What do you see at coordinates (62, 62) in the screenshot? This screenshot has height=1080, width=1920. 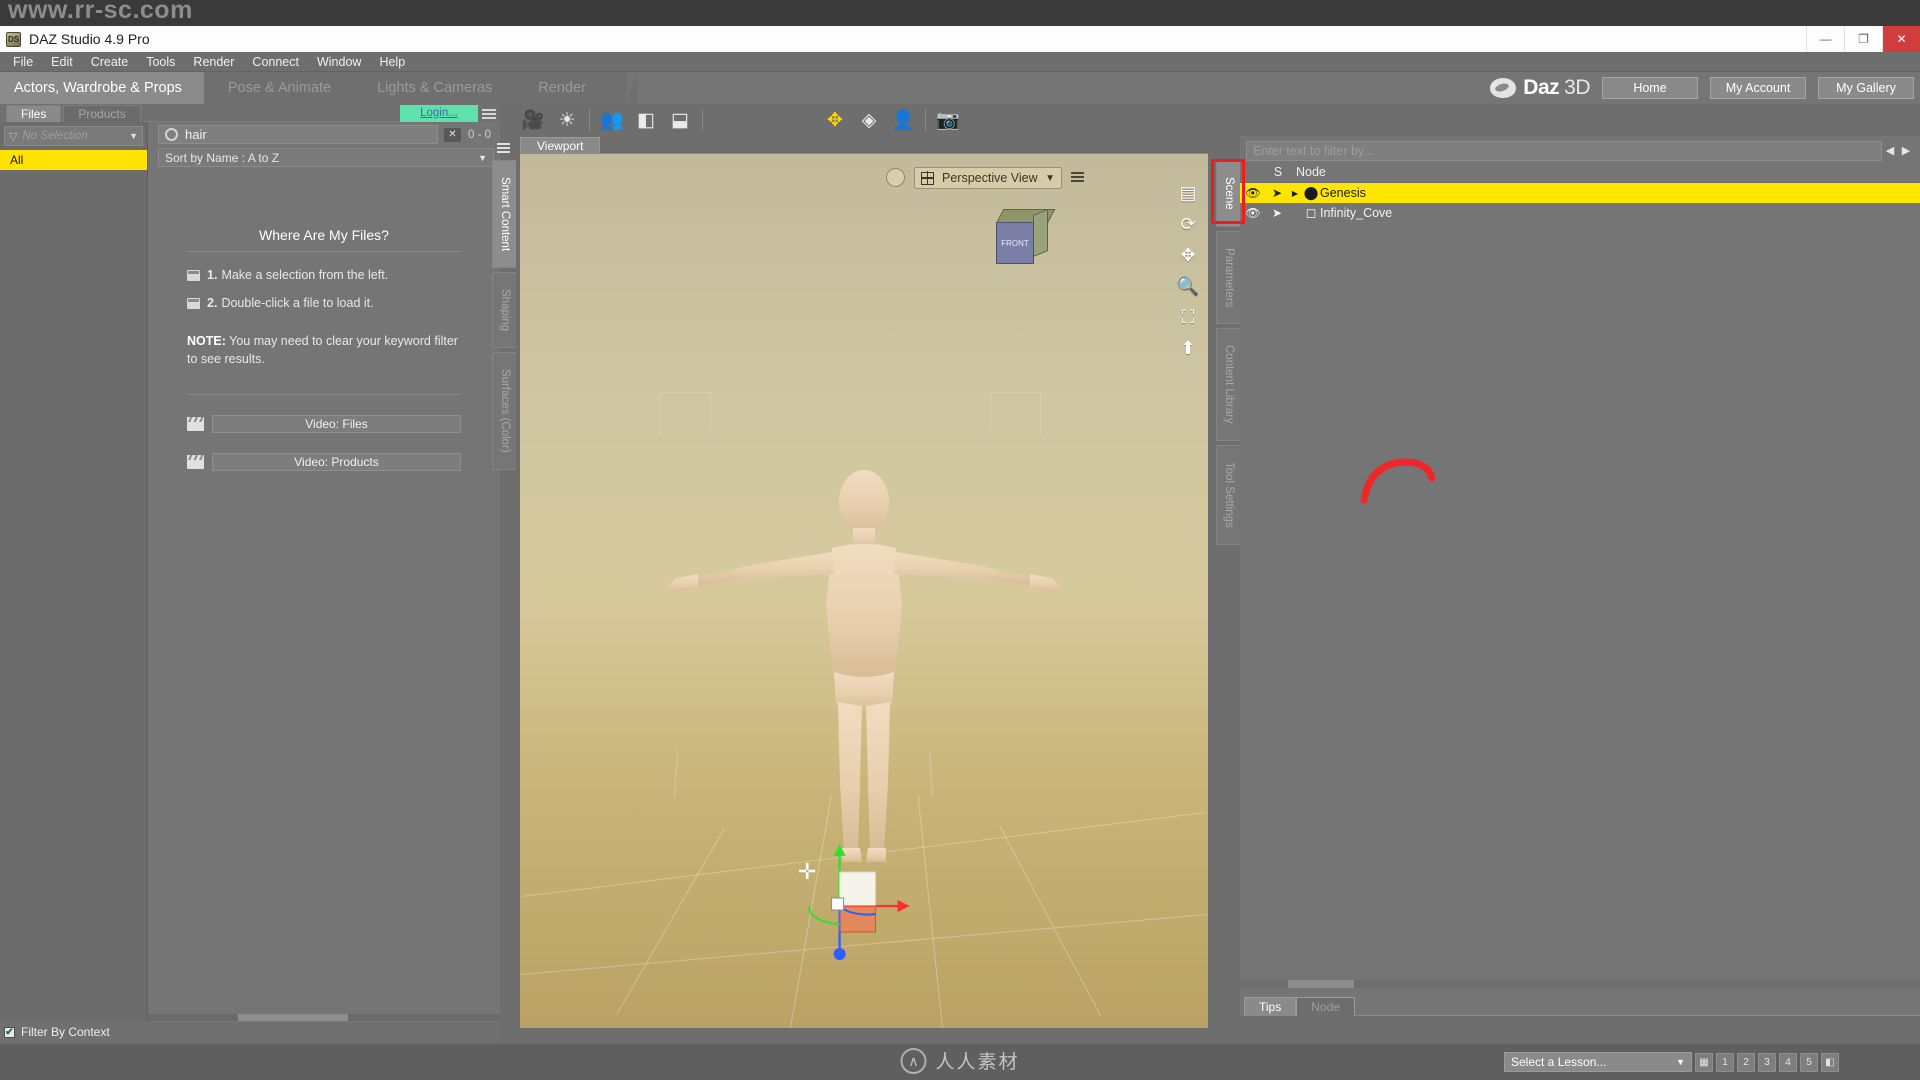 I see `menu-item-edit: Edit` at bounding box center [62, 62].